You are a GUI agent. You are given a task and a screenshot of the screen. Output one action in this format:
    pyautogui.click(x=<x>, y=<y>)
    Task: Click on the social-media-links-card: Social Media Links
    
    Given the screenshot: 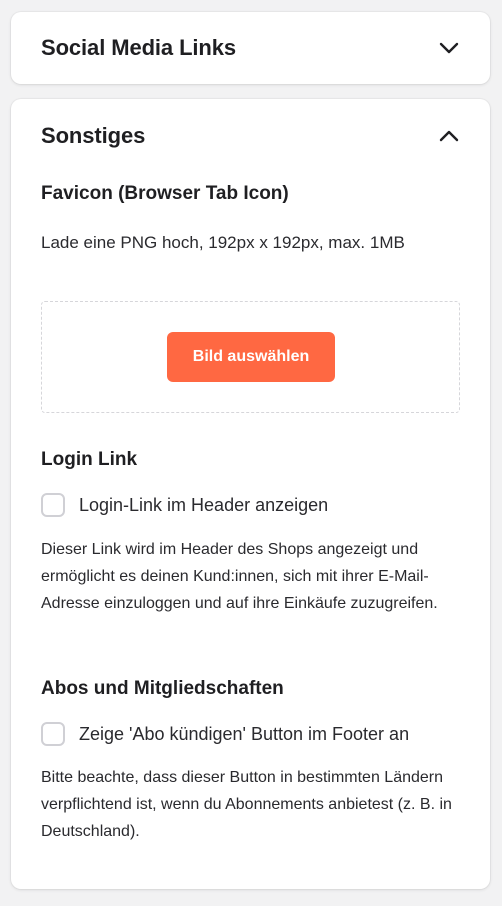 What is the action you would take?
    pyautogui.click(x=250, y=48)
    